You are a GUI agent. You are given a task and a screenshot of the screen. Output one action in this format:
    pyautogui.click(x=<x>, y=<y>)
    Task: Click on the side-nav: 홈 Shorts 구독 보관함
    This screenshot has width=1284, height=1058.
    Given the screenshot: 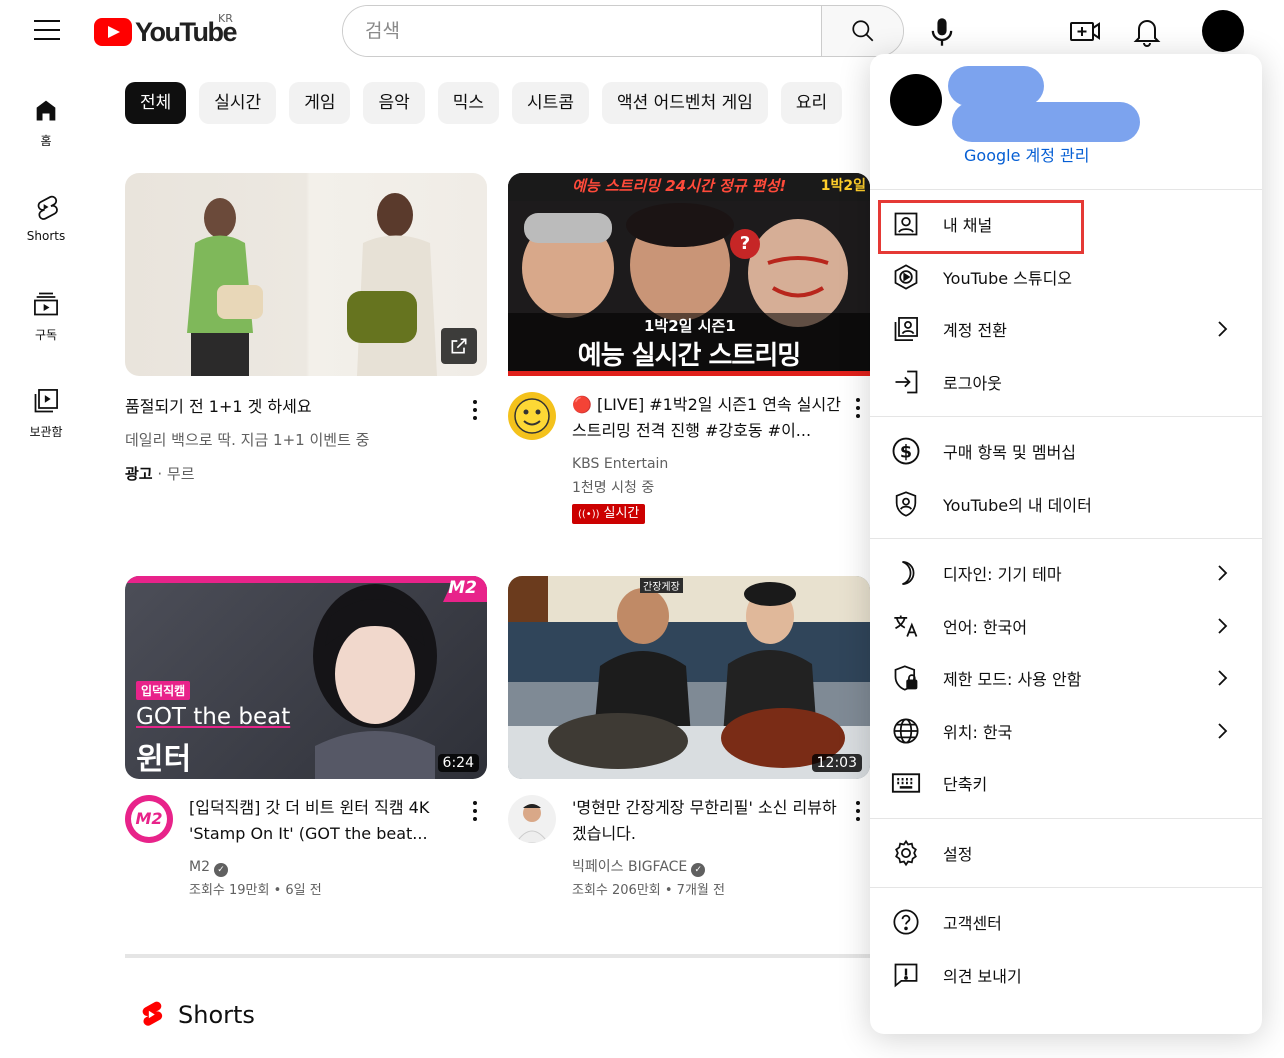 What is the action you would take?
    pyautogui.click(x=46, y=274)
    